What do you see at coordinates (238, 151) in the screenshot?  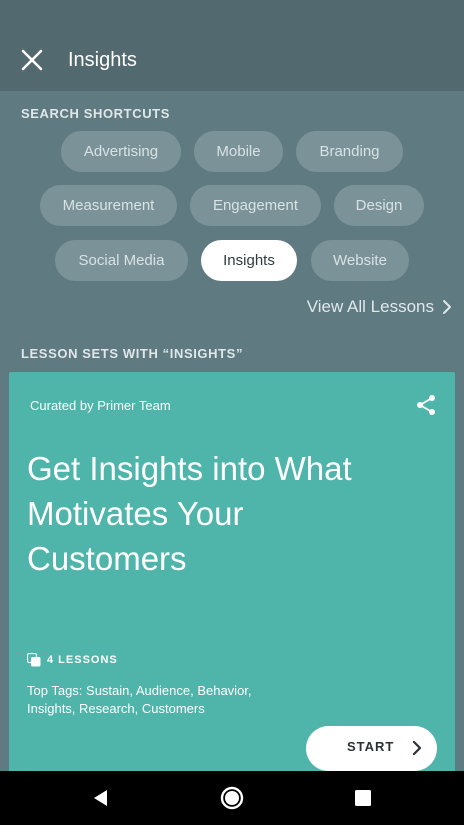 I see `chip-mobile: Mobile` at bounding box center [238, 151].